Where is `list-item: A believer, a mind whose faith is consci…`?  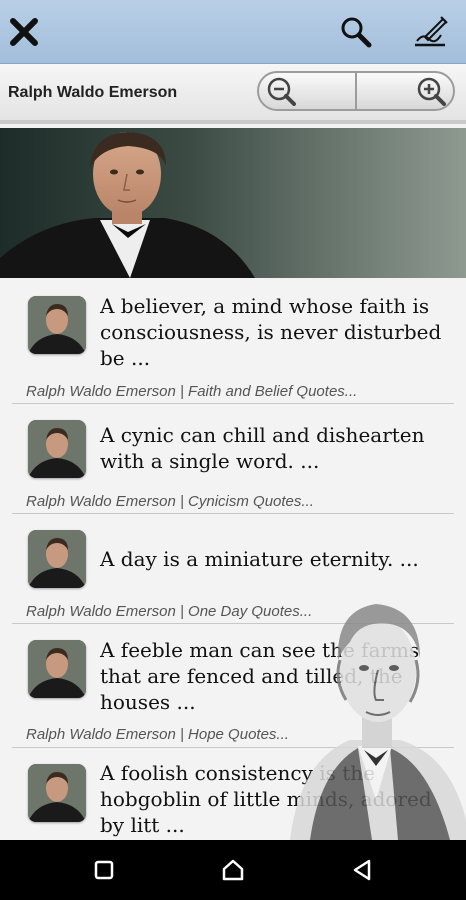
list-item: A believer, a mind whose faith is consci… is located at coordinates (233, 342).